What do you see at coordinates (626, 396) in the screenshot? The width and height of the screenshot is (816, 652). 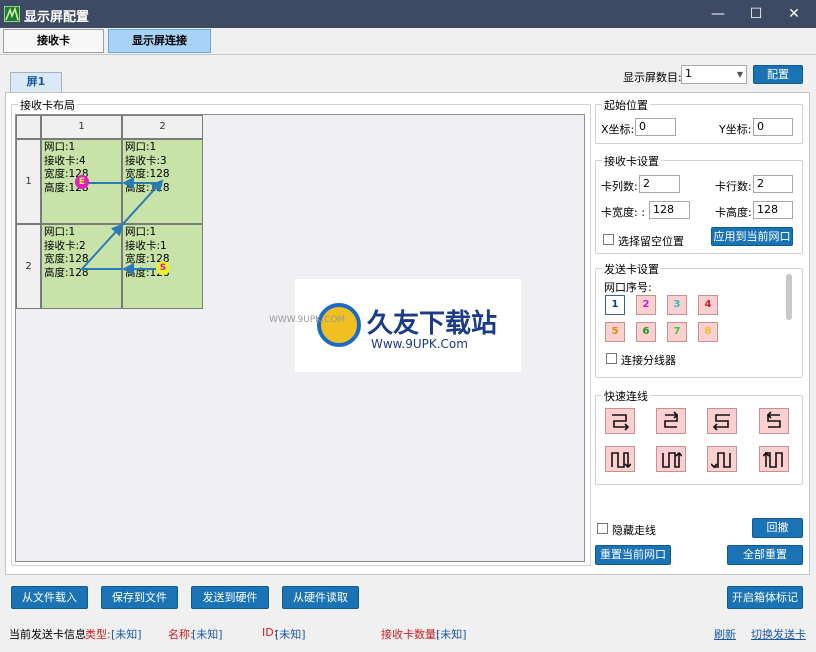 I see `quick-connect-title: 快速连线` at bounding box center [626, 396].